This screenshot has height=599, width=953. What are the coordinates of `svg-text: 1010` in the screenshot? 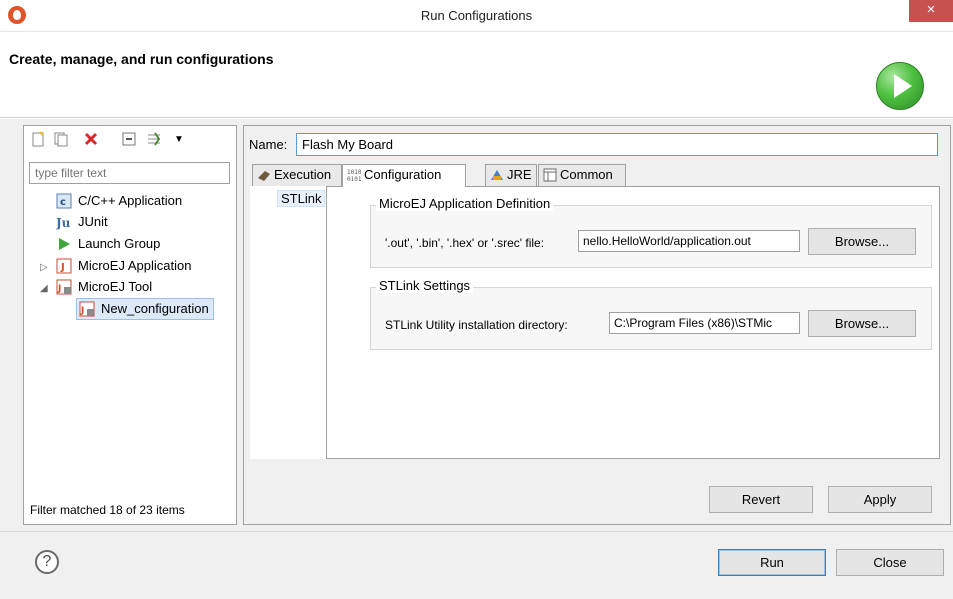 It's located at (354, 172).